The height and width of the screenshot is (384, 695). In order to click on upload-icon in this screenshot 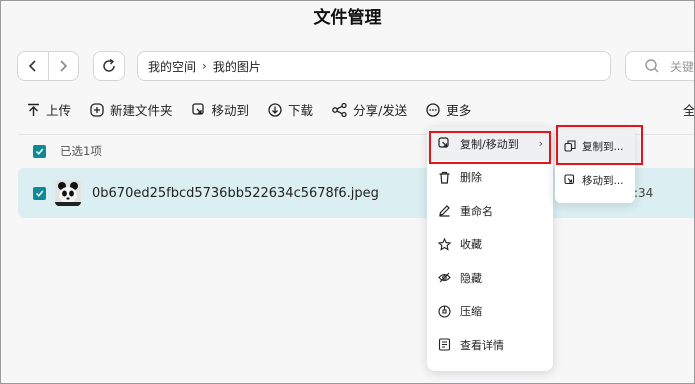, I will do `click(33, 109)`.